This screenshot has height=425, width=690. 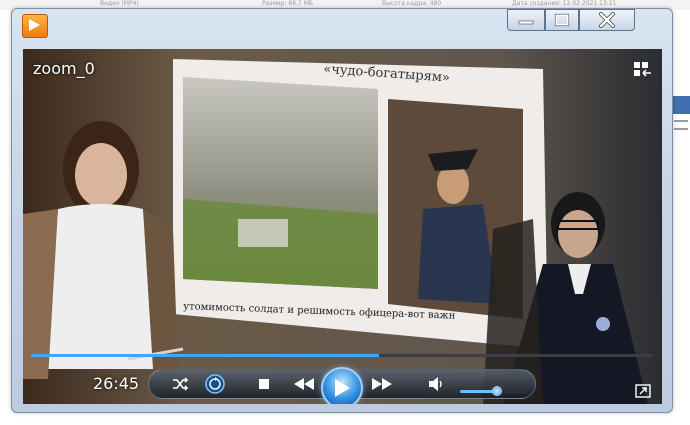 I want to click on background-file-size: Размер: 66,7 МБ, so click(x=287, y=3).